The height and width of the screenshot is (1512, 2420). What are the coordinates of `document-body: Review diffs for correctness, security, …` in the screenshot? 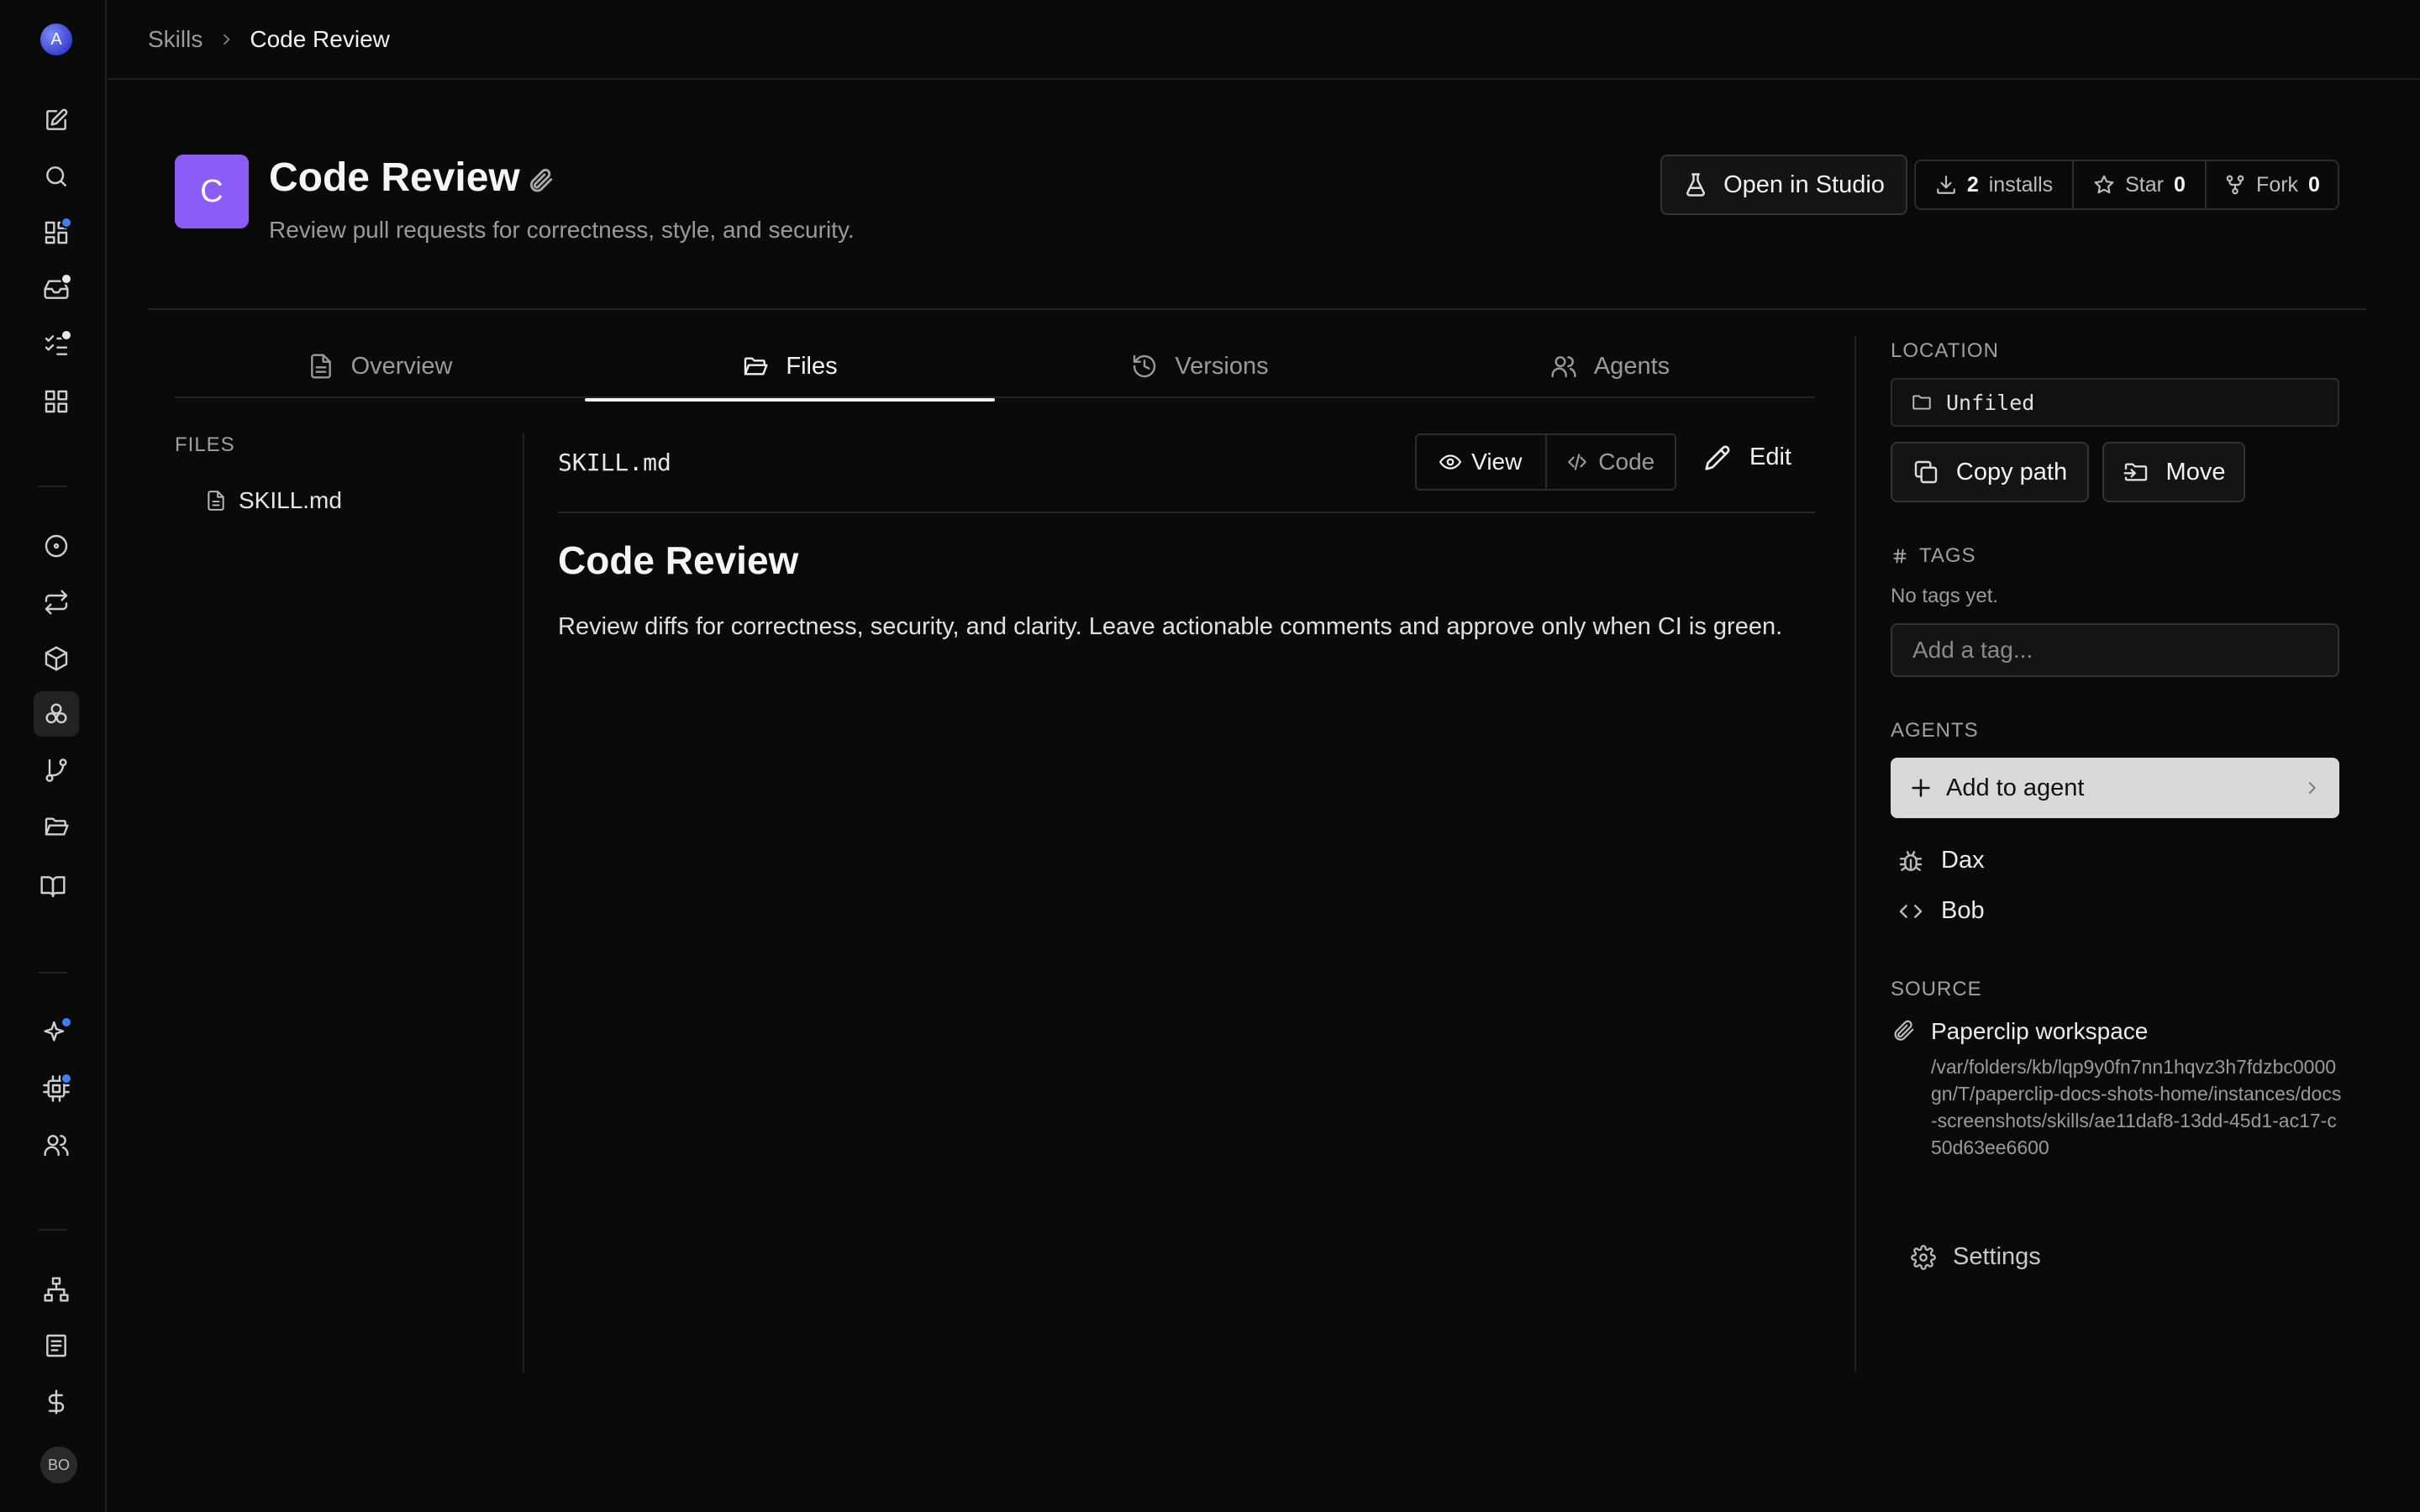 It's located at (1170, 626).